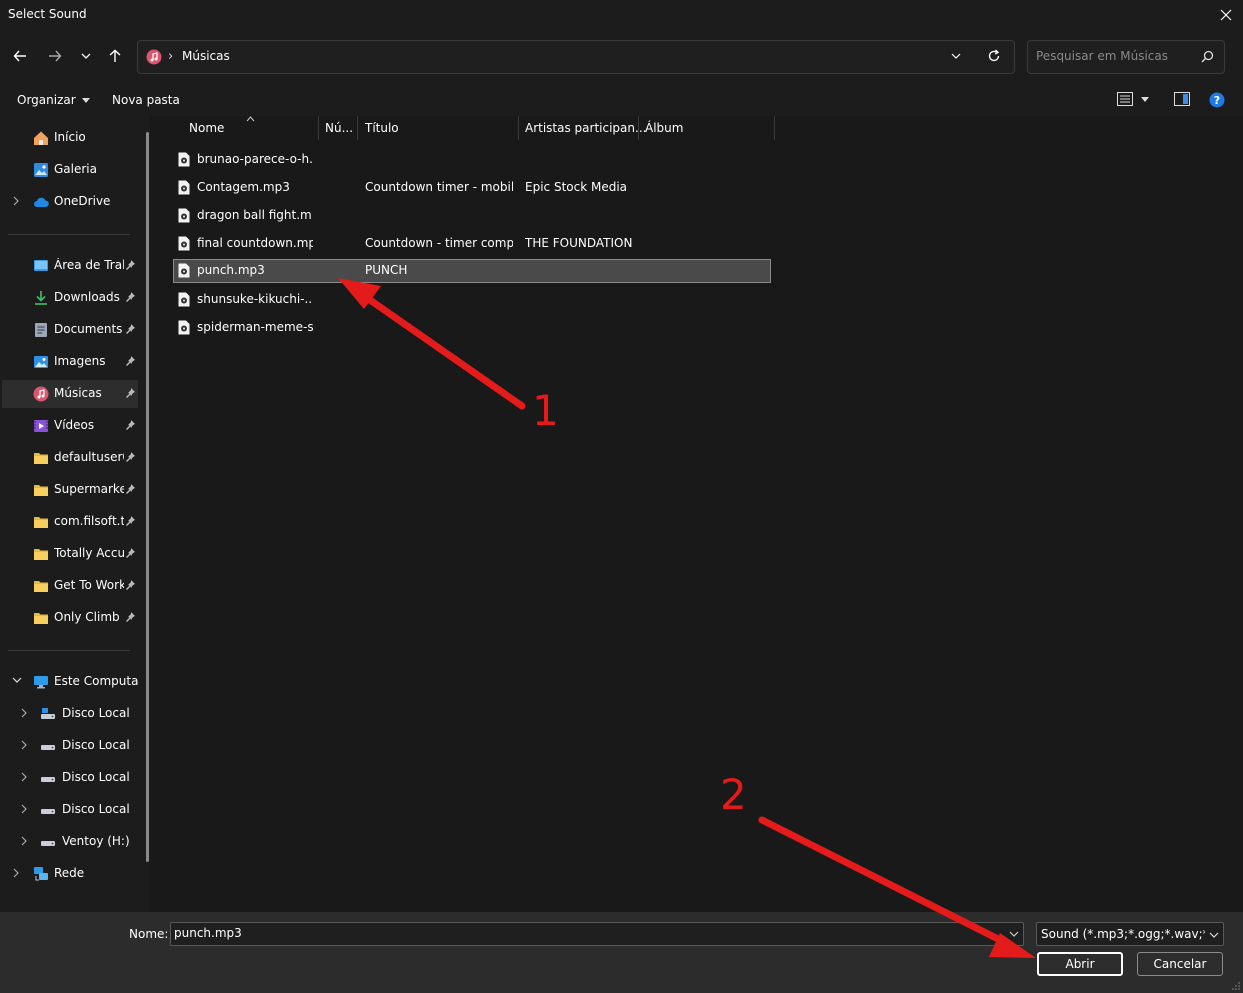 Image resolution: width=1243 pixels, height=993 pixels. Describe the element at coordinates (382, 128) in the screenshot. I see `column-header-title: Título` at that location.